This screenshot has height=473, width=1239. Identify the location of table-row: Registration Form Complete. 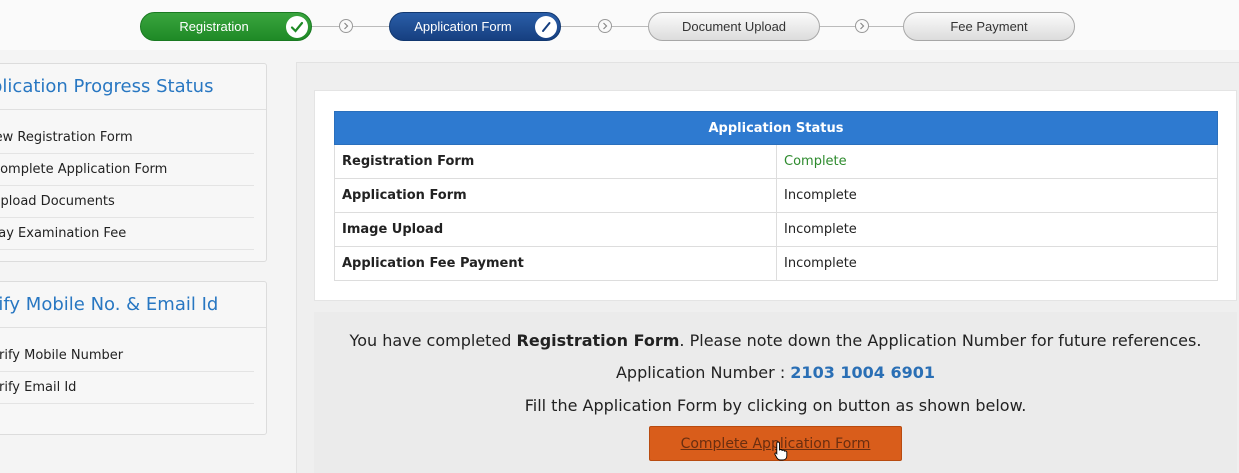
(776, 161).